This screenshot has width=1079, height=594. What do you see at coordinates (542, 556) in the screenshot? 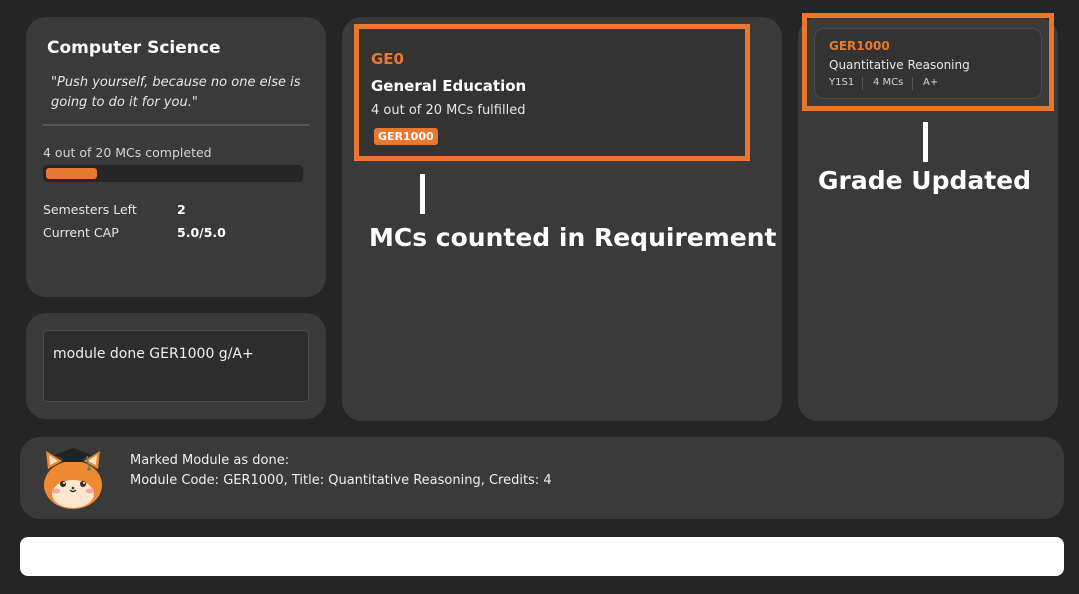
I see `command-input` at bounding box center [542, 556].